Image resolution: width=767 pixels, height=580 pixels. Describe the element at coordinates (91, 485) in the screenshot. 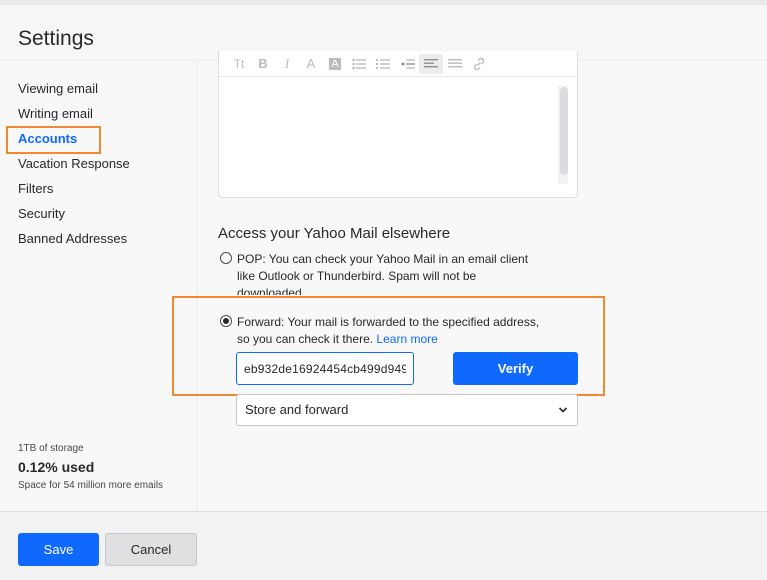

I see `storage-space: Space for 54 million more emails` at that location.